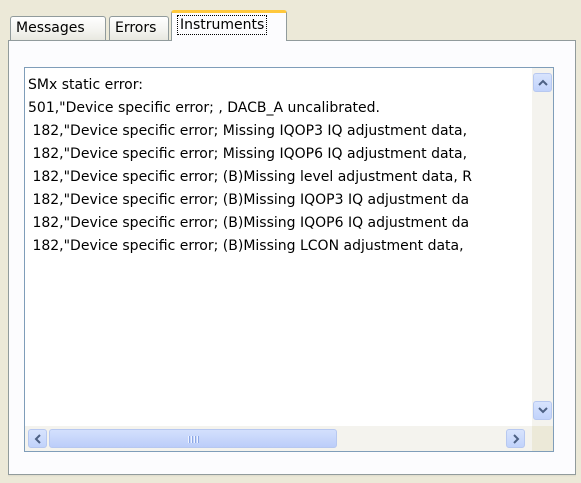 This screenshot has width=581, height=483. I want to click on scroll-left-button, so click(37, 438).